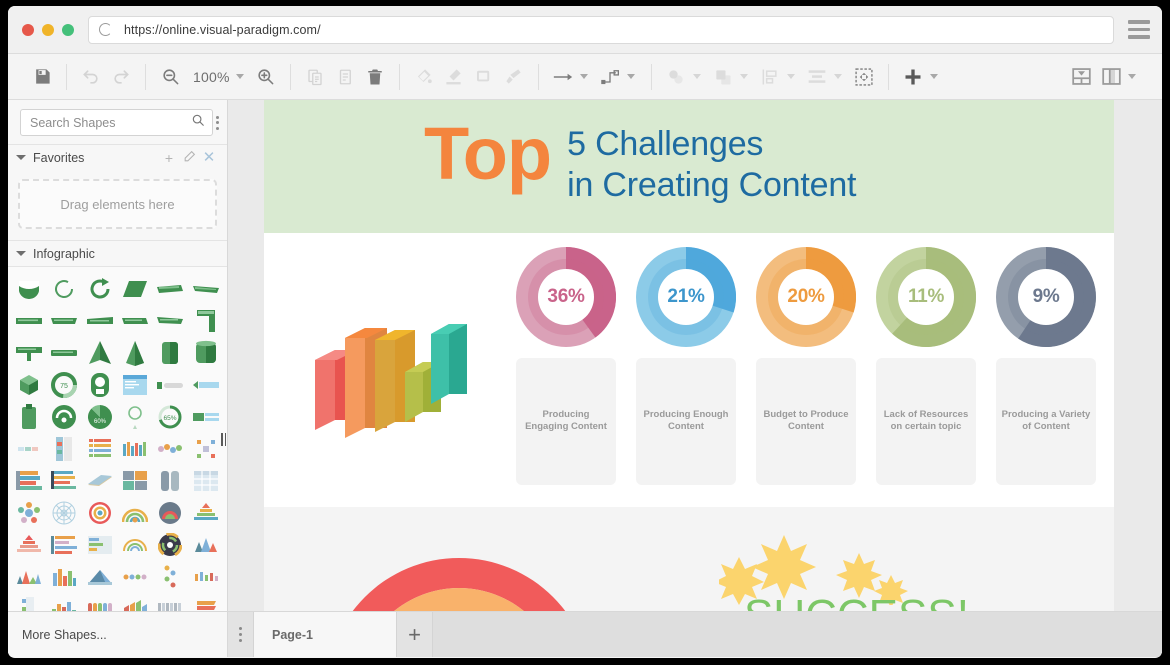 The image size is (1170, 665). What do you see at coordinates (1111, 77) in the screenshot?
I see `panel-toggle-button` at bounding box center [1111, 77].